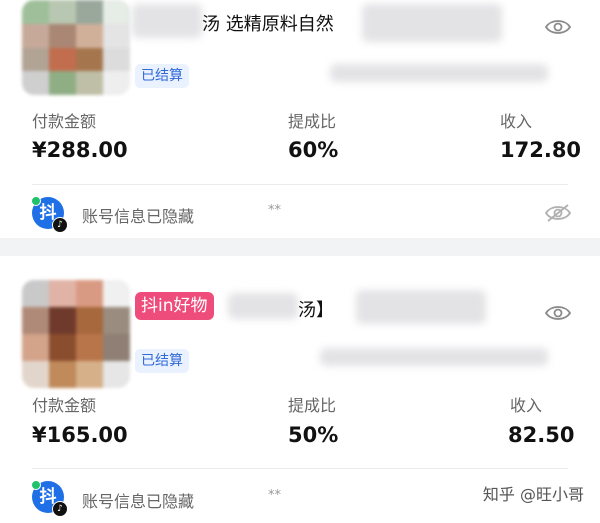 The image size is (600, 523). What do you see at coordinates (316, 309) in the screenshot?
I see `product-title: 汤】` at bounding box center [316, 309].